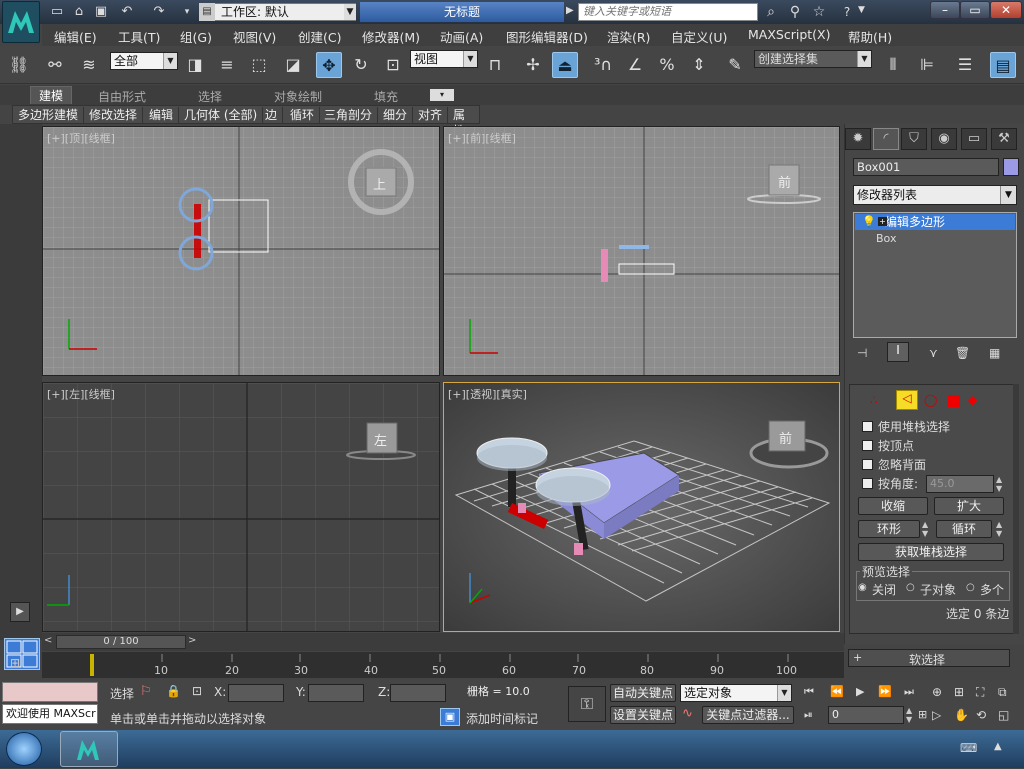 The height and width of the screenshot is (769, 1024). What do you see at coordinates (914, 139) in the screenshot?
I see `hierarchy-tab-icon: ⛉` at bounding box center [914, 139].